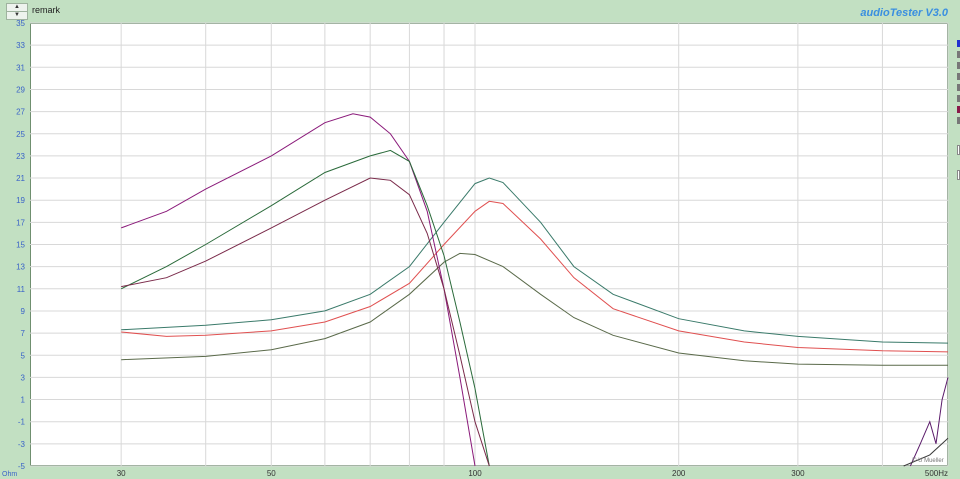 This screenshot has width=960, height=479. Describe the element at coordinates (20, 45) in the screenshot. I see `y-tick-label: 33` at that location.